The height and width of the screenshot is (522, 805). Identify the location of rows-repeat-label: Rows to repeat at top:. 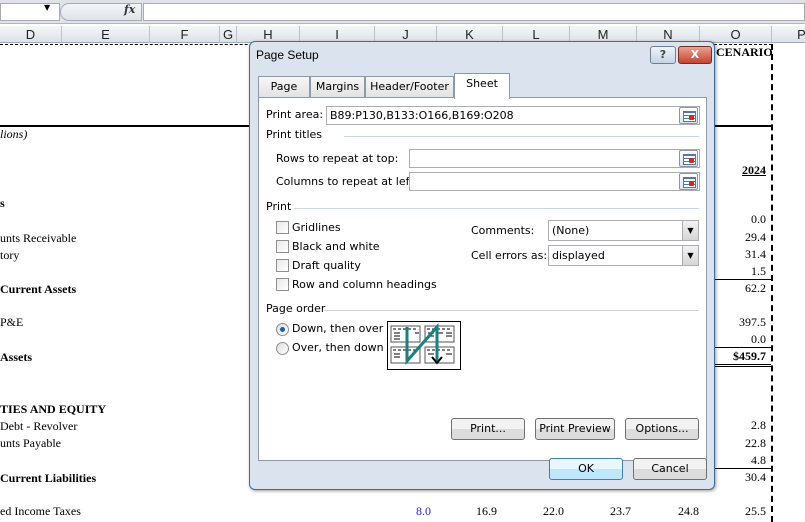
(337, 158).